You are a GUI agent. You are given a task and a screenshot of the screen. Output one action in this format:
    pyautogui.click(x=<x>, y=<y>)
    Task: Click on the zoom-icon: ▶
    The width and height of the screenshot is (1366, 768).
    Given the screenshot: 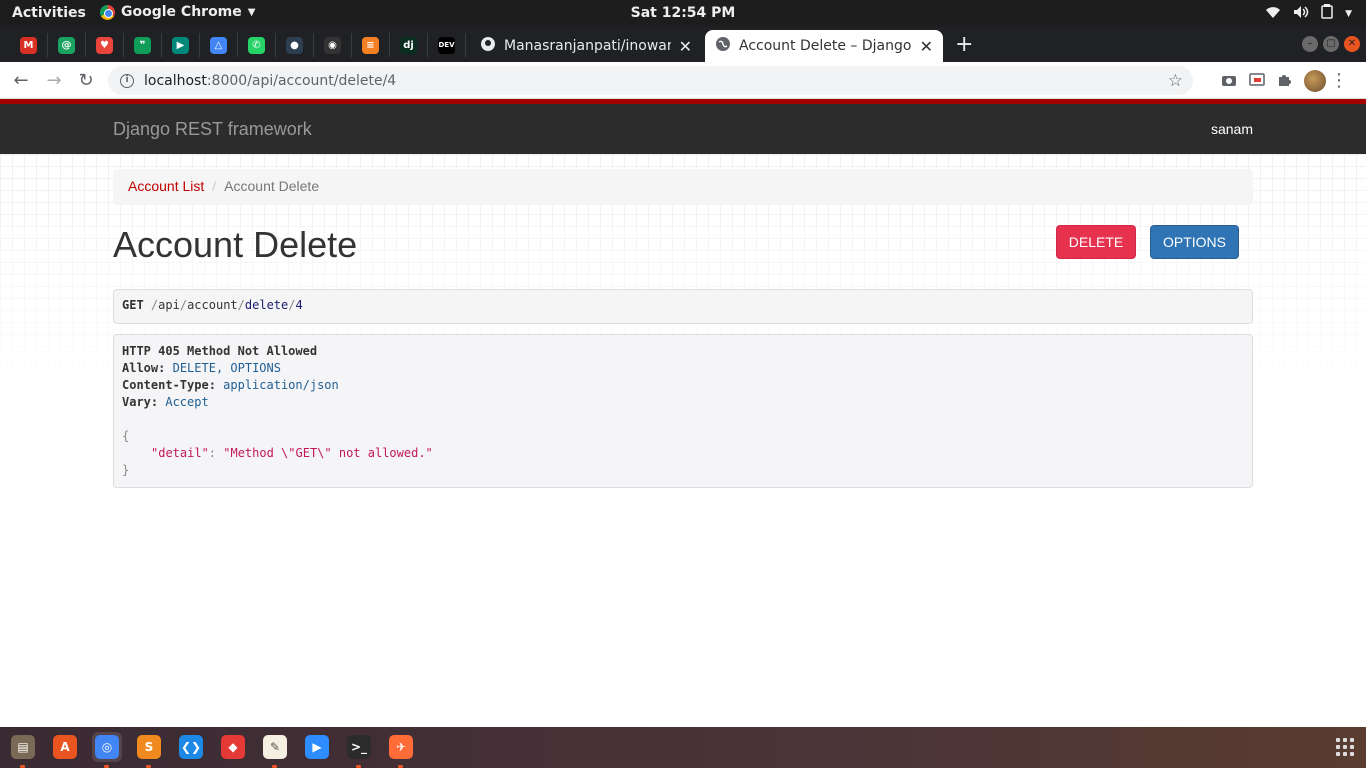 What is the action you would take?
    pyautogui.click(x=317, y=747)
    